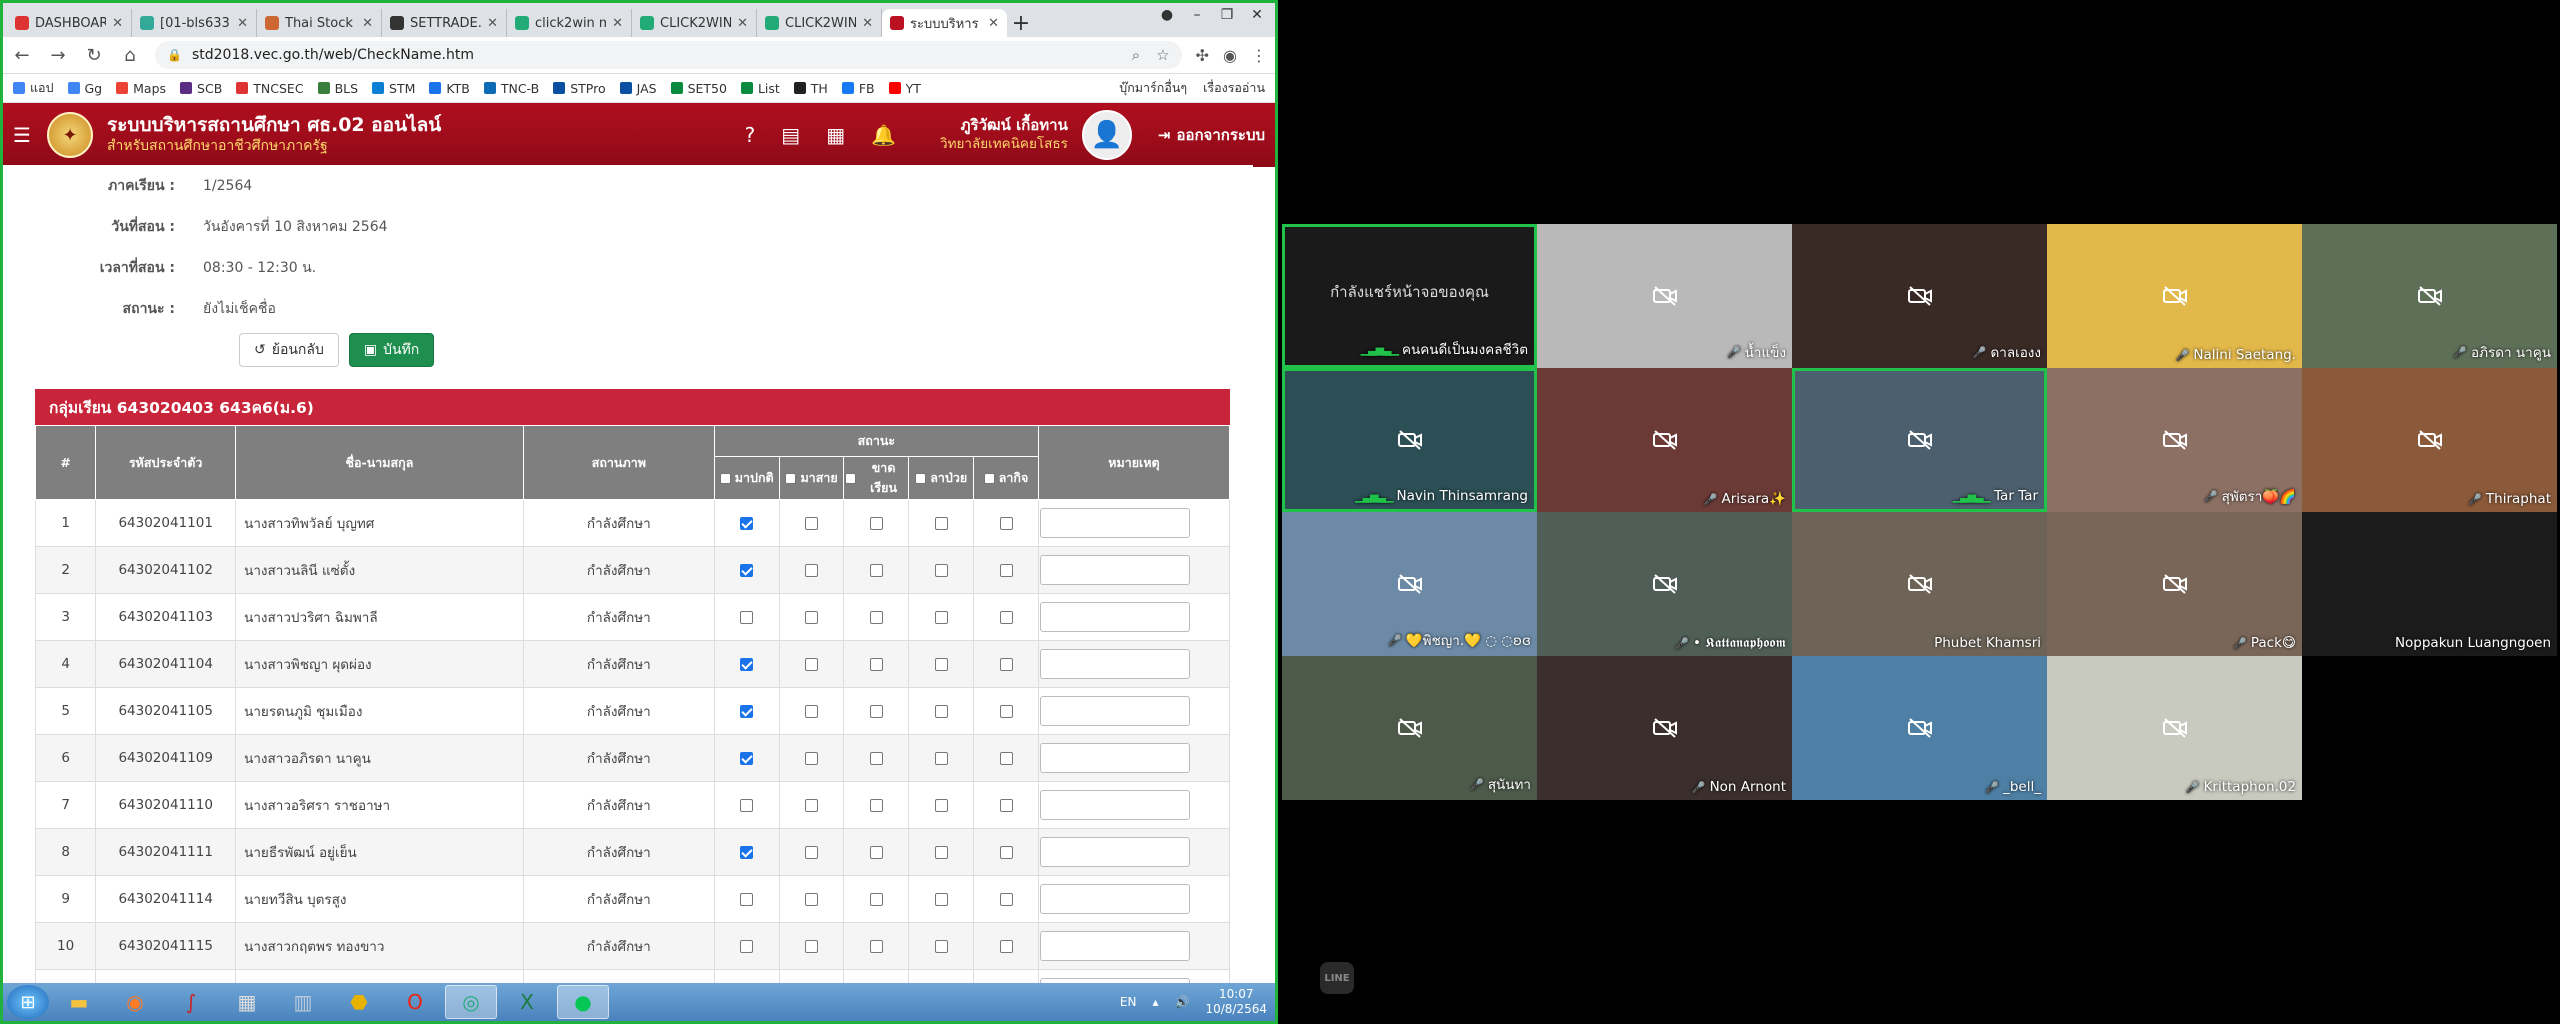 The width and height of the screenshot is (2560, 1024). What do you see at coordinates (1664, 296) in the screenshot?
I see `participant-tile: 🎤 น้ำแข็ง` at bounding box center [1664, 296].